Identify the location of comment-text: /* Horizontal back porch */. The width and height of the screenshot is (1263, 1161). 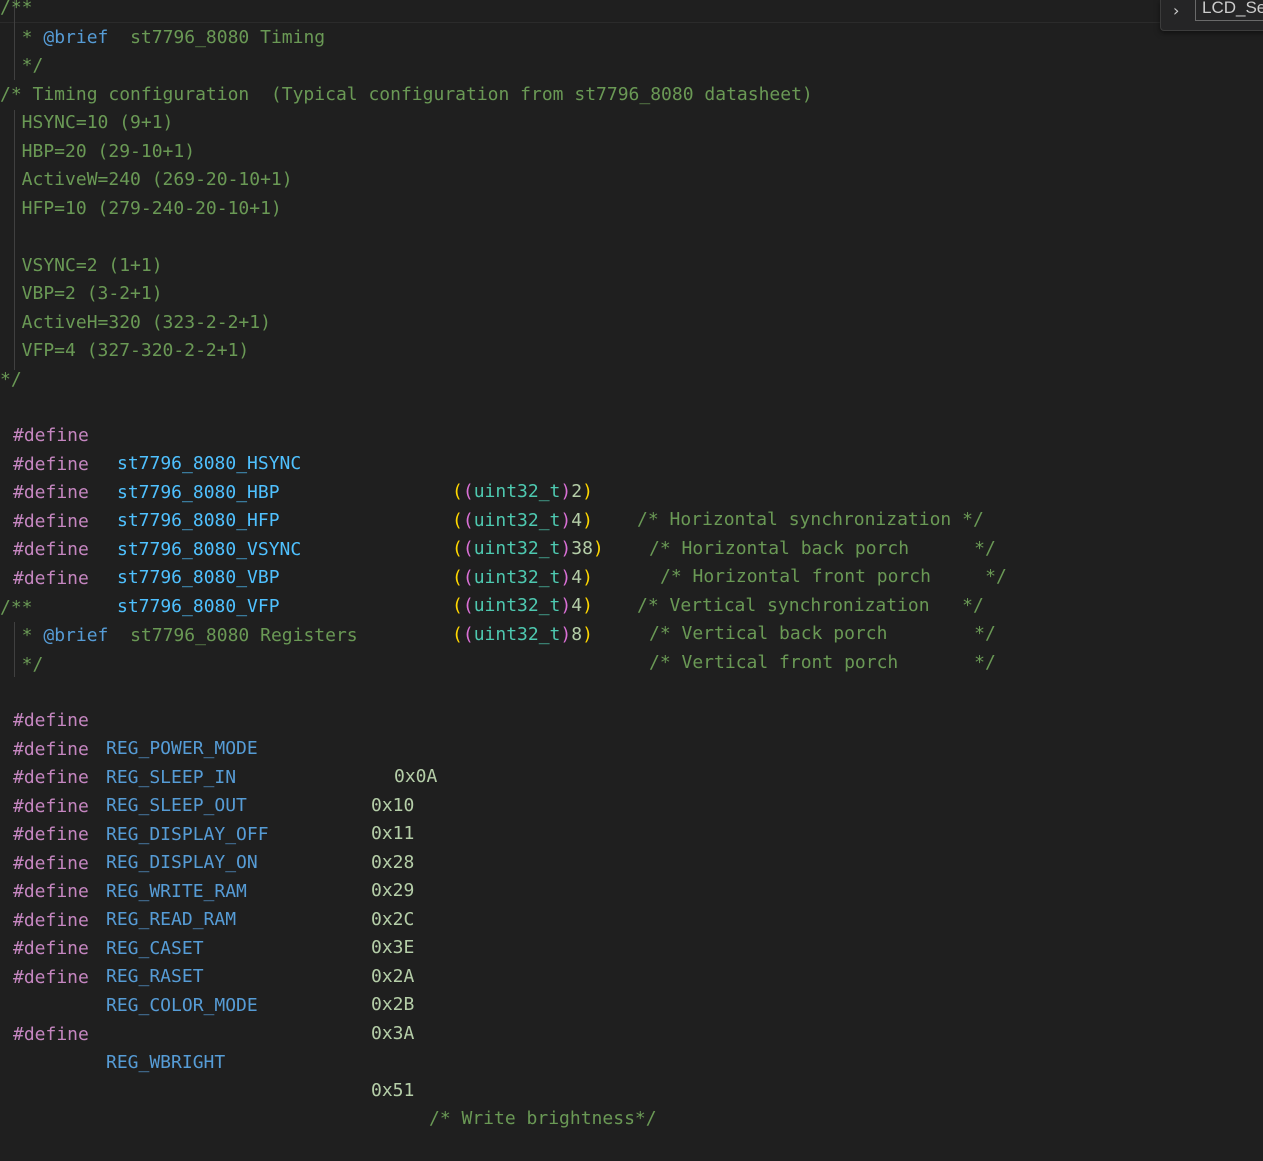
(822, 548).